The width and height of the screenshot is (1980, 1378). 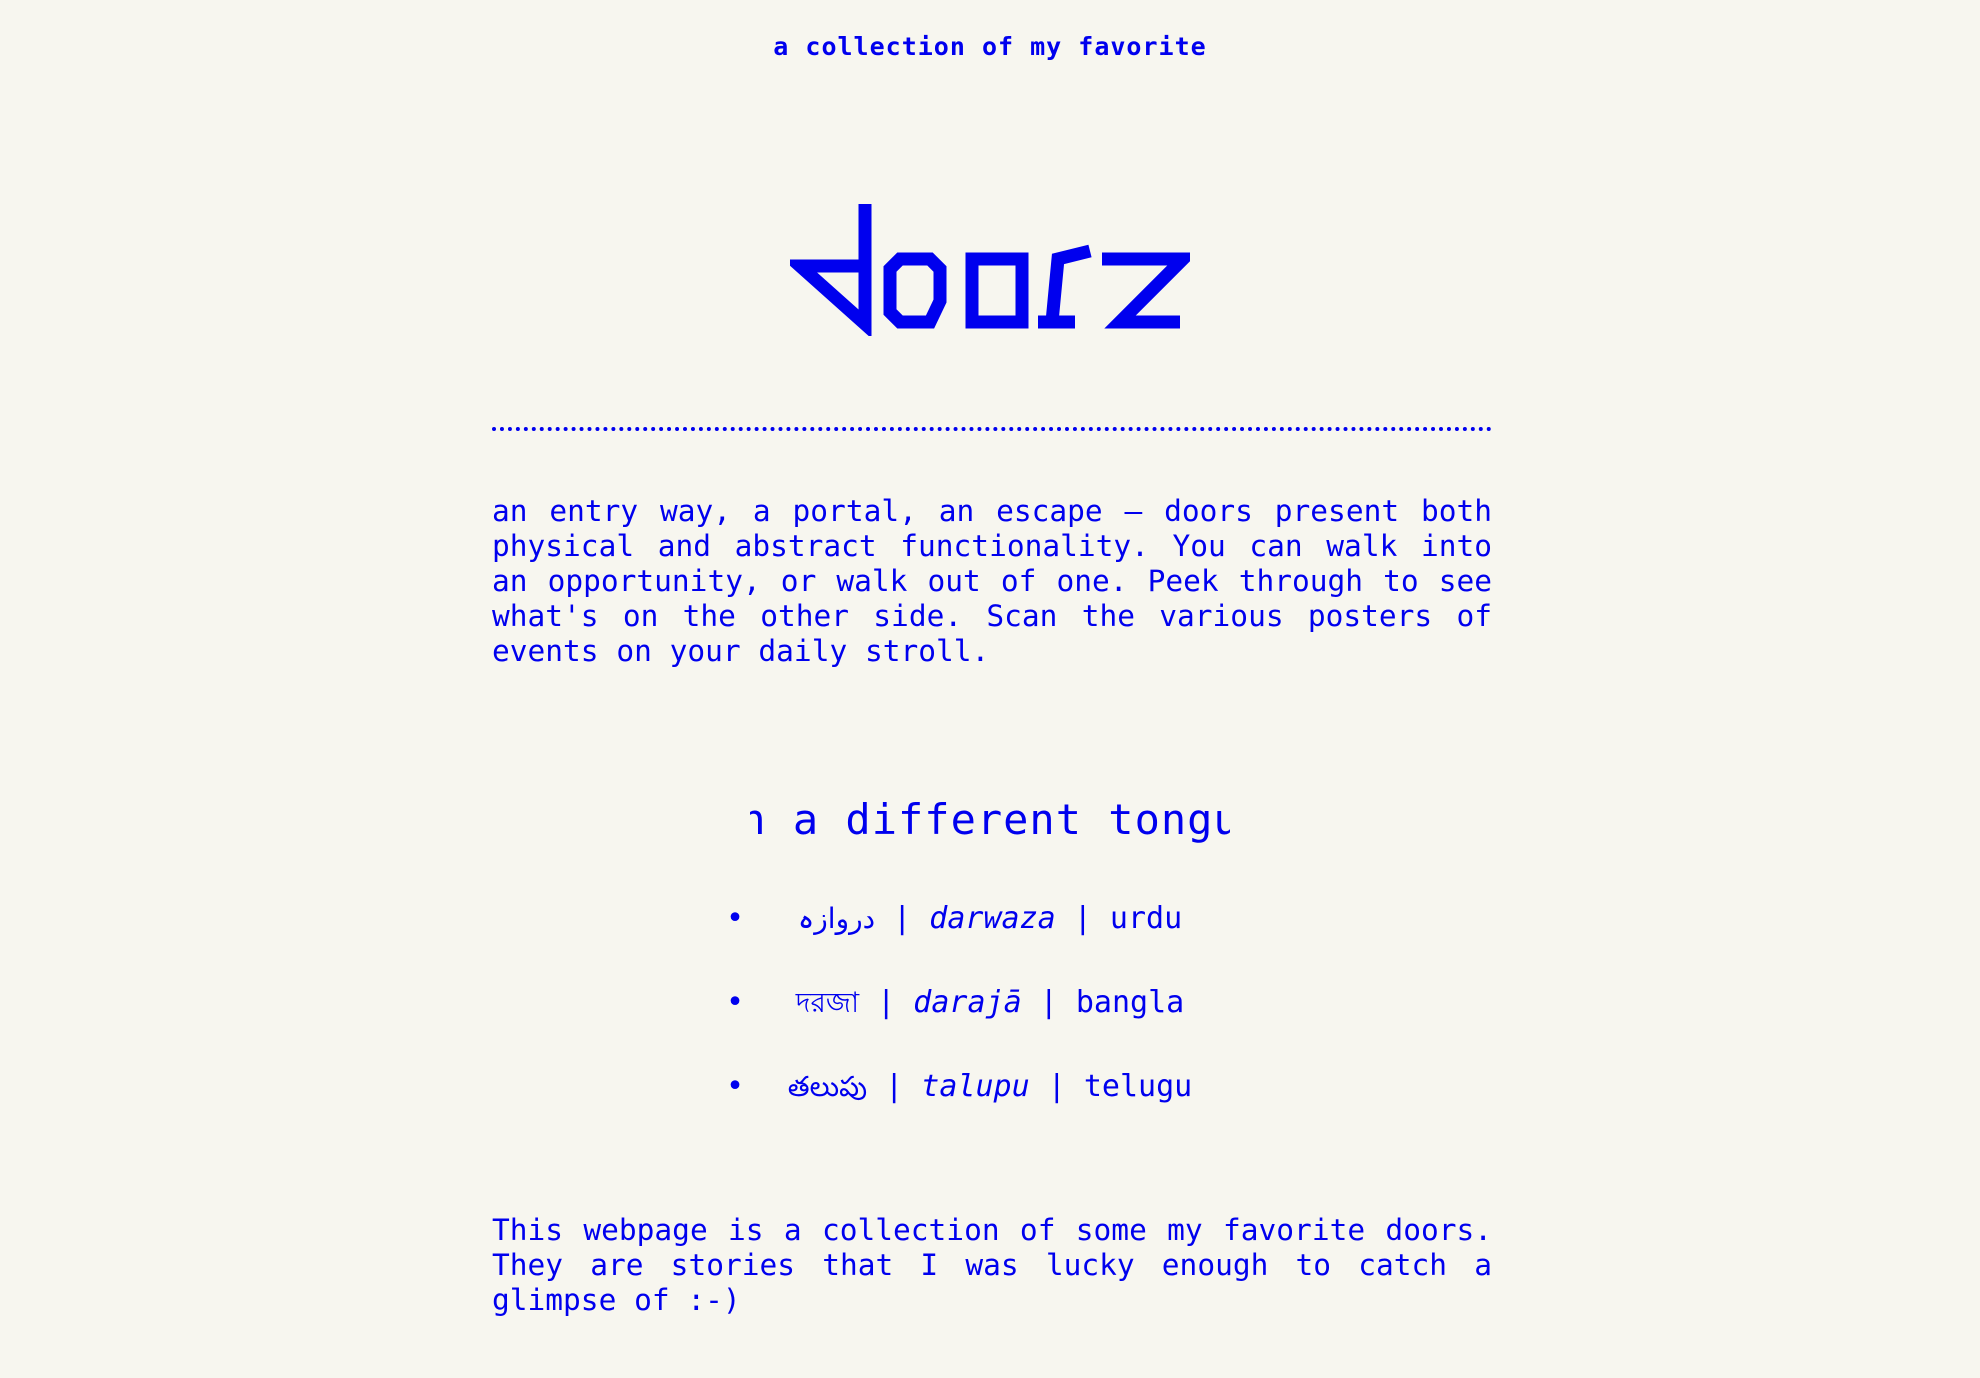 I want to click on language-name: bangla, so click(x=1130, y=1002).